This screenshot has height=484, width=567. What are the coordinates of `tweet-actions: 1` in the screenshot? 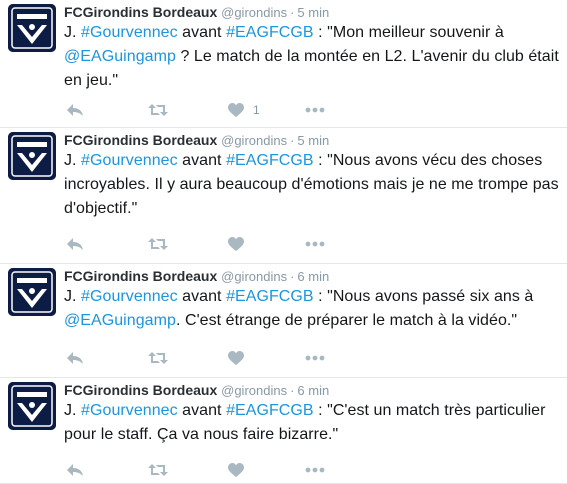 It's located at (214, 110).